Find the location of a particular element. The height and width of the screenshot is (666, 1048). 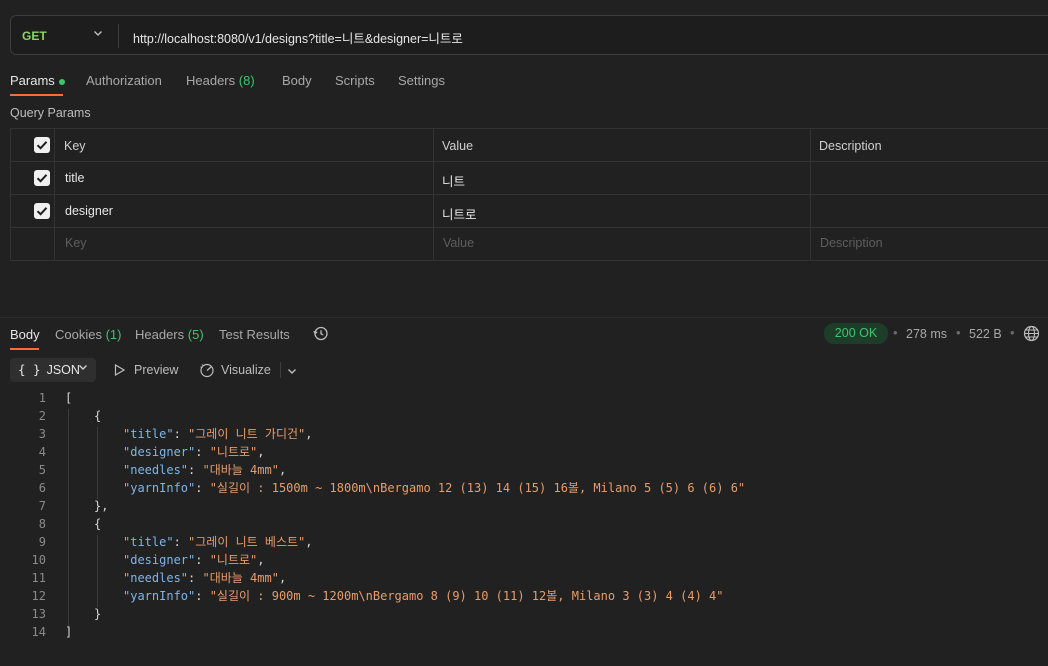

line-number: 1 is located at coordinates (42, 398).